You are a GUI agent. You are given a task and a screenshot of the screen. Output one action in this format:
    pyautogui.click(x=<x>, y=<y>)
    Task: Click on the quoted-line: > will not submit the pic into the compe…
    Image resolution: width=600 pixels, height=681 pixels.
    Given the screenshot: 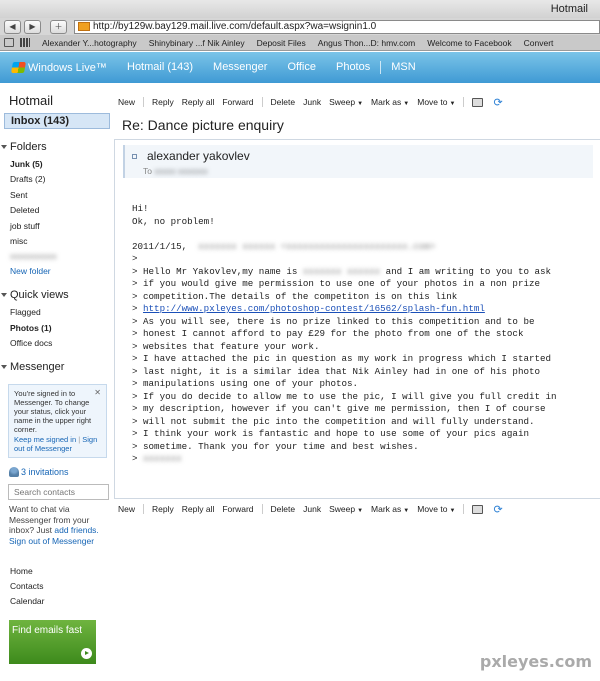 What is the action you would take?
    pyautogui.click(x=333, y=421)
    